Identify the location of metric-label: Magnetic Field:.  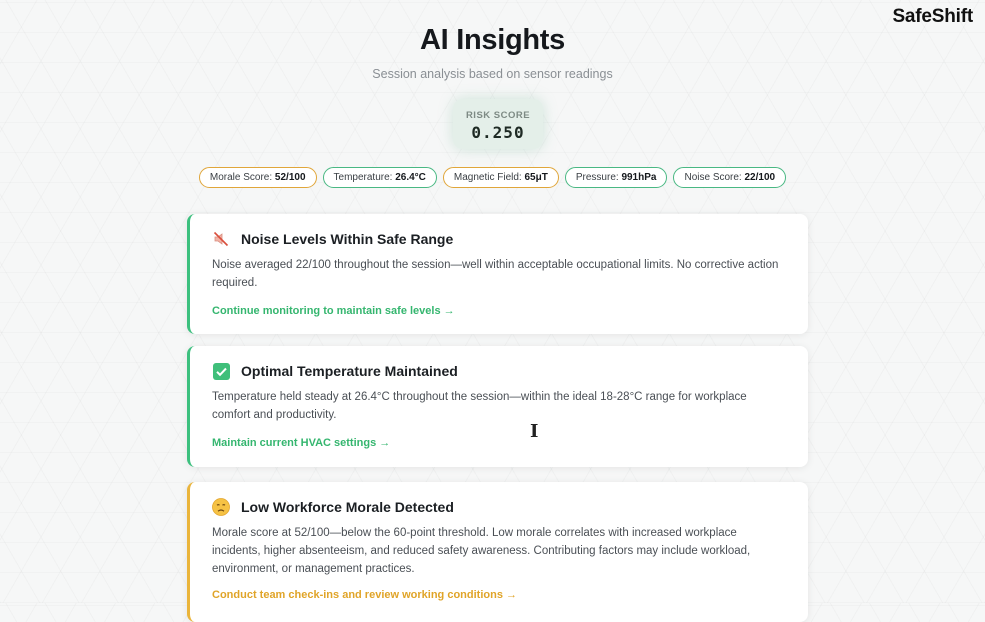
(487, 177).